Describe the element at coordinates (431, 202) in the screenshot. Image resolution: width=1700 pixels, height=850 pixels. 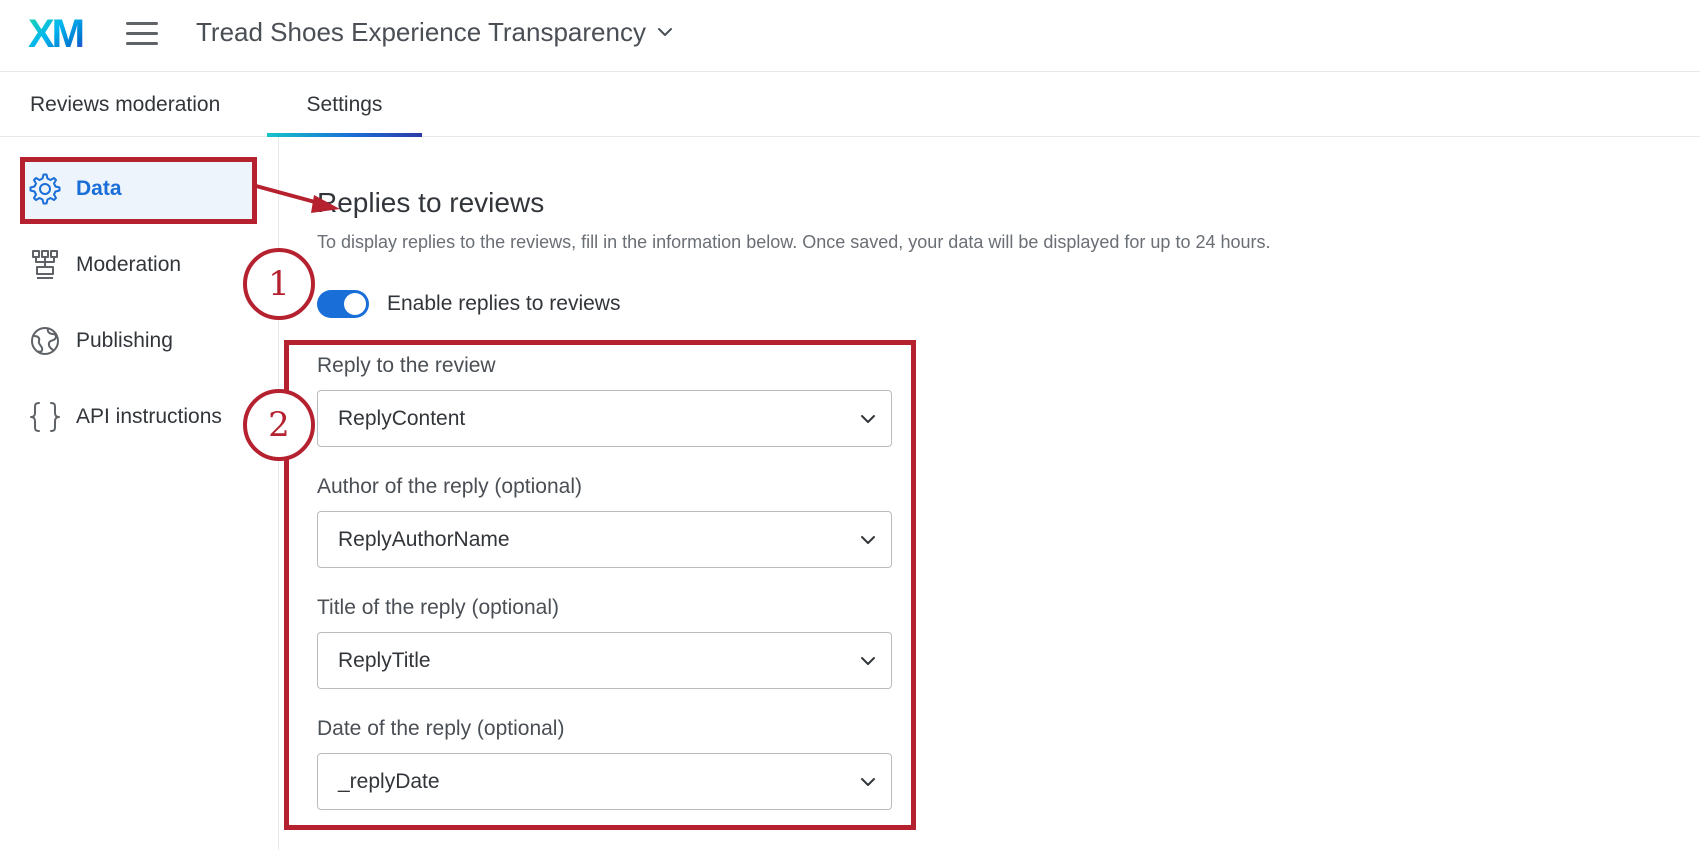
I see `section-title: Replies to reviews` at that location.